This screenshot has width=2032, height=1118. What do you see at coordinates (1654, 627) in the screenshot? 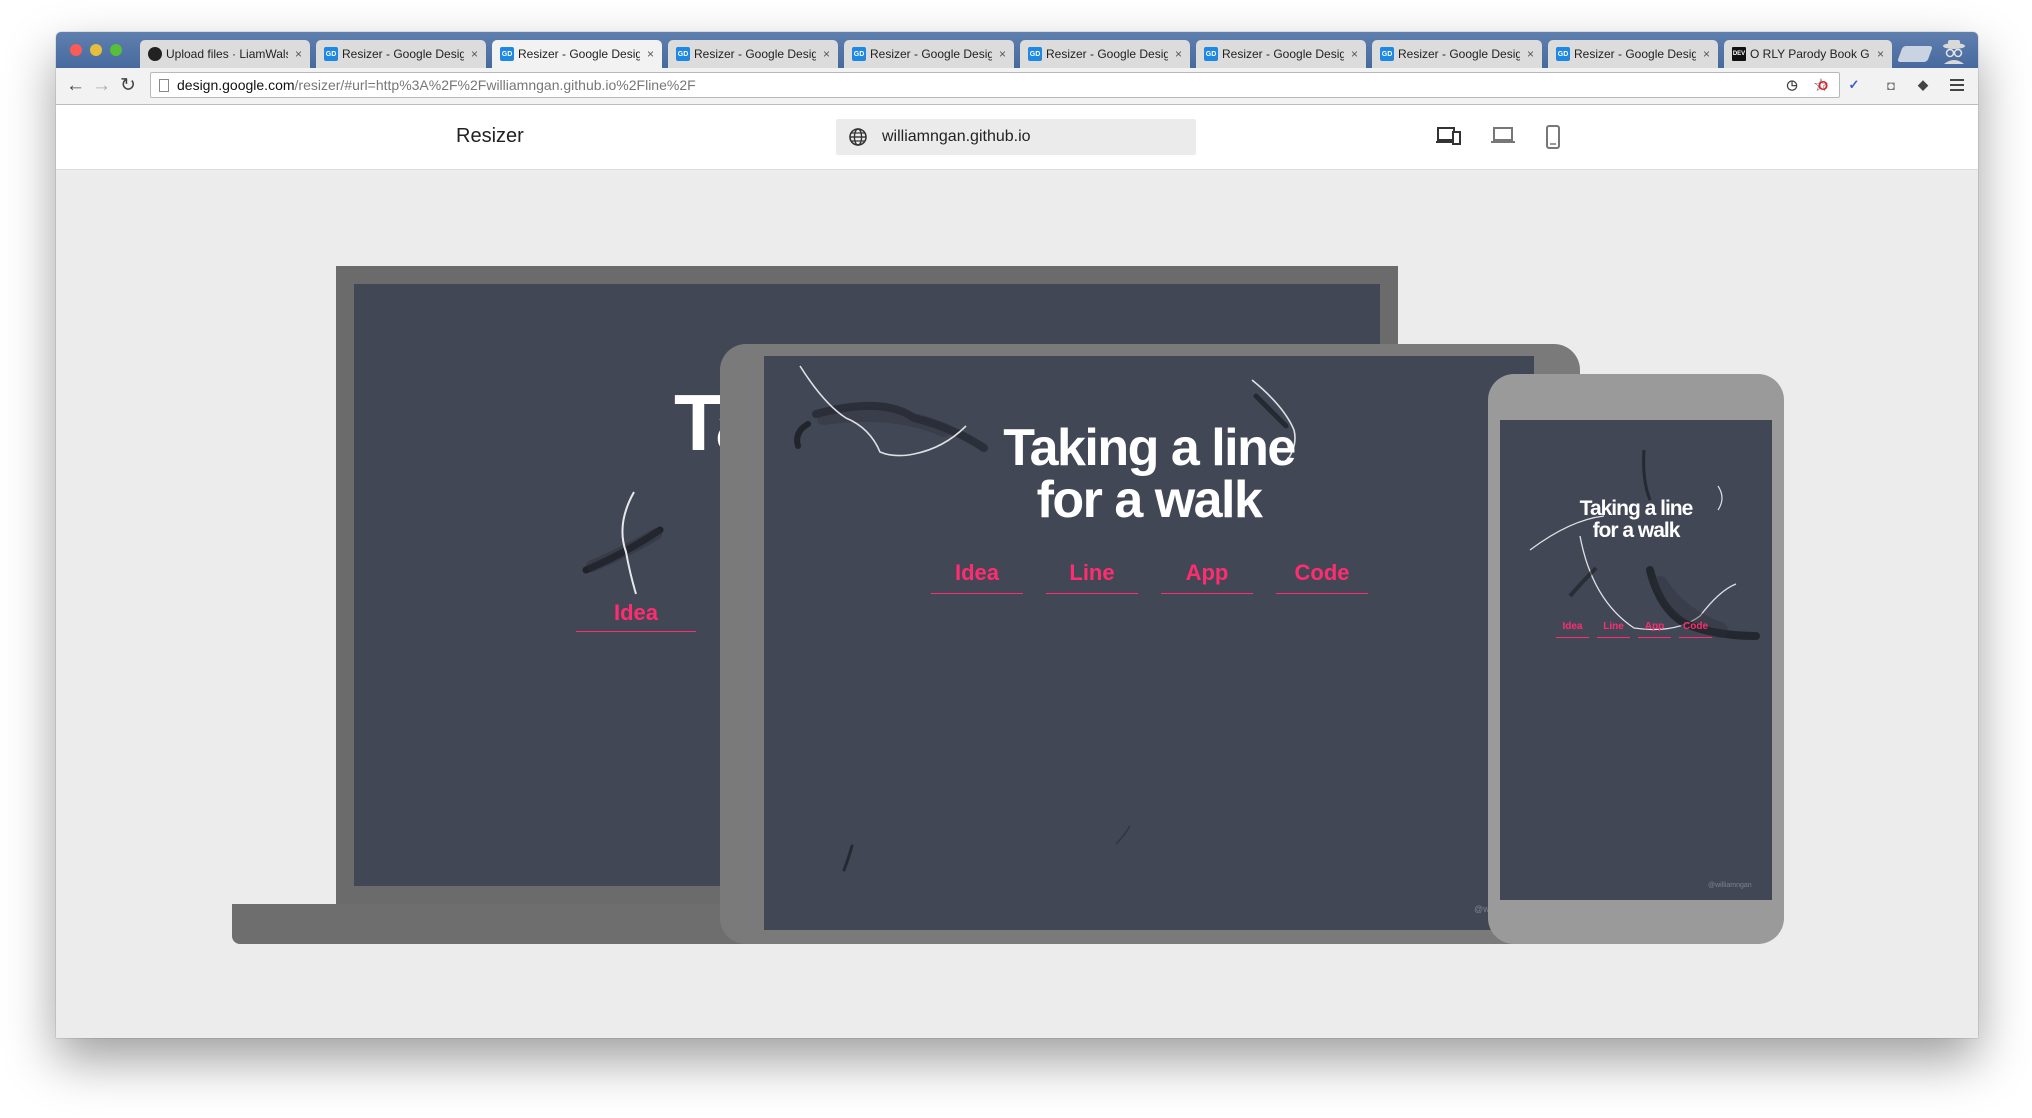
I see `phone-link-app: App` at bounding box center [1654, 627].